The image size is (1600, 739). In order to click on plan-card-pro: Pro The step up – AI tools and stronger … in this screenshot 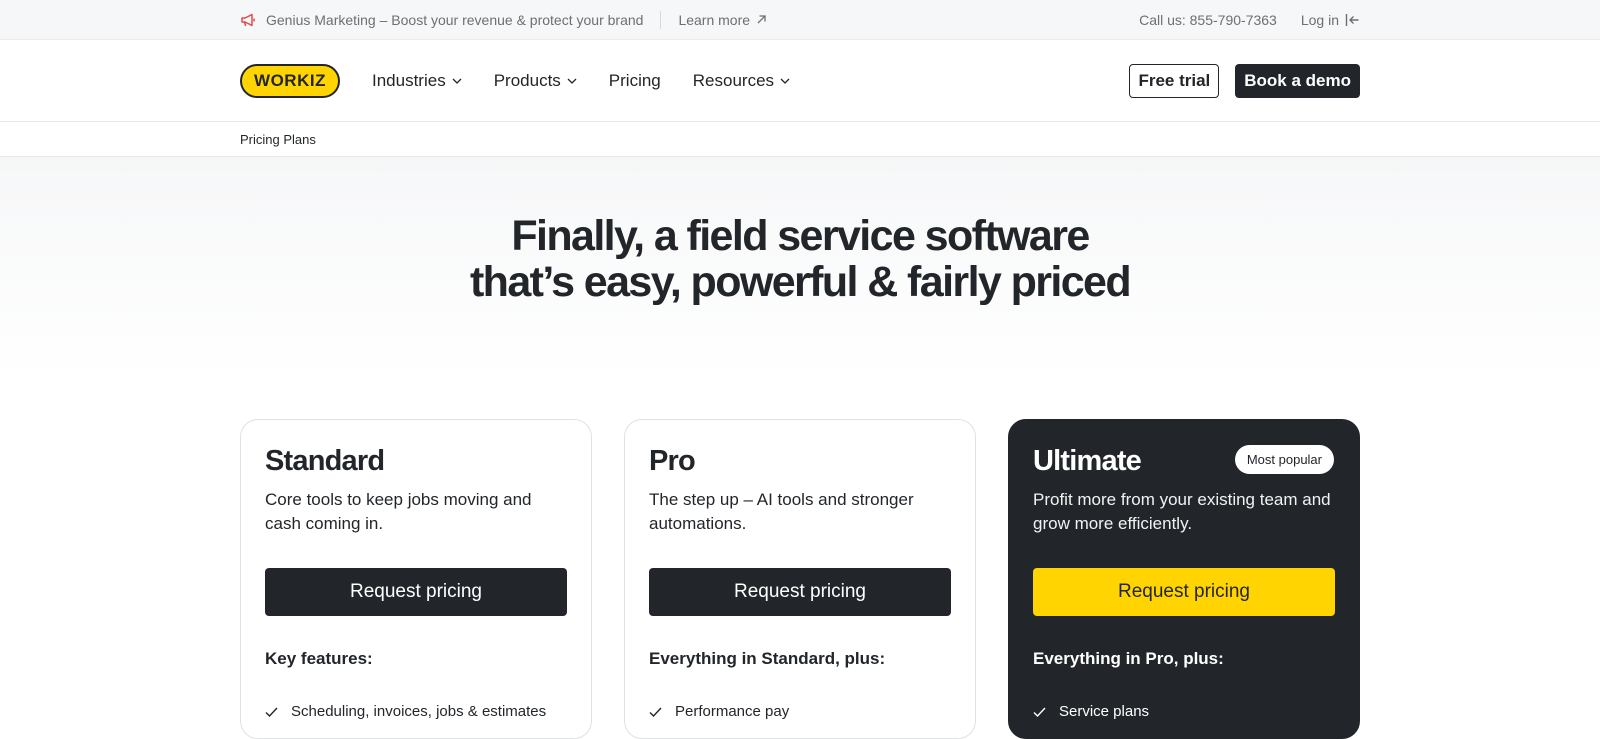, I will do `click(800, 579)`.